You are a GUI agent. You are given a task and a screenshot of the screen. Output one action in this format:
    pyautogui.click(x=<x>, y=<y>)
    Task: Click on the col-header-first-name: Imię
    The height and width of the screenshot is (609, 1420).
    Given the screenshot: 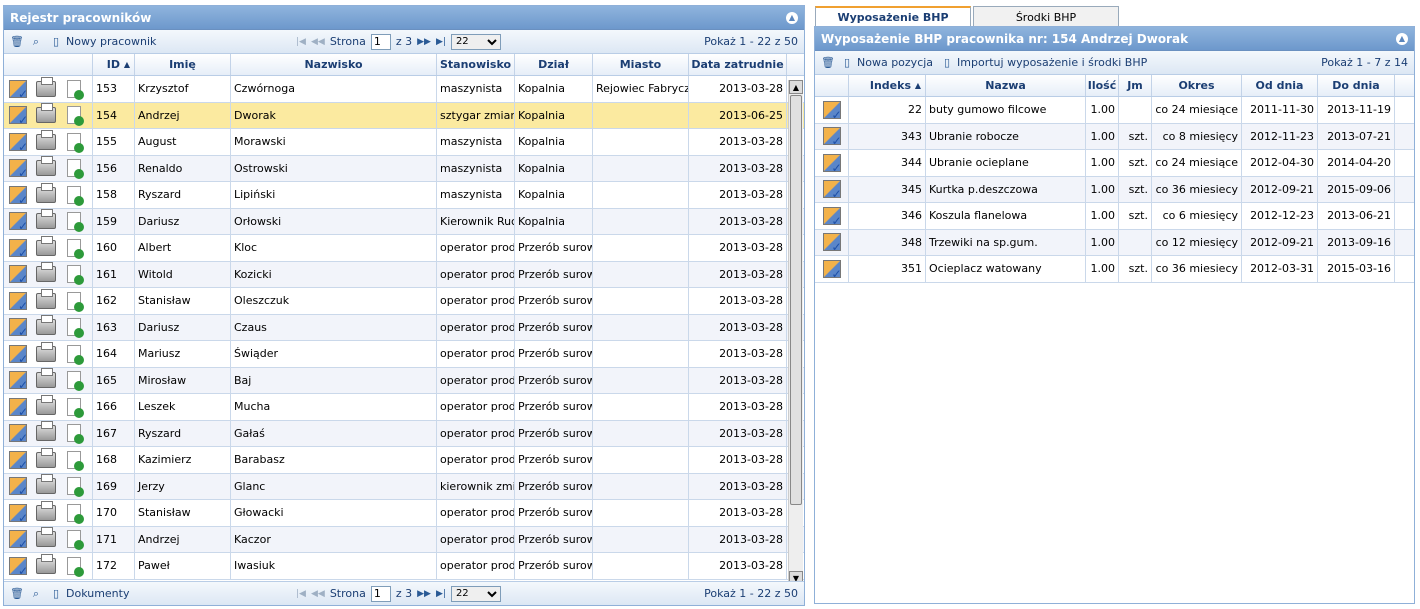 What is the action you would take?
    pyautogui.click(x=183, y=64)
    